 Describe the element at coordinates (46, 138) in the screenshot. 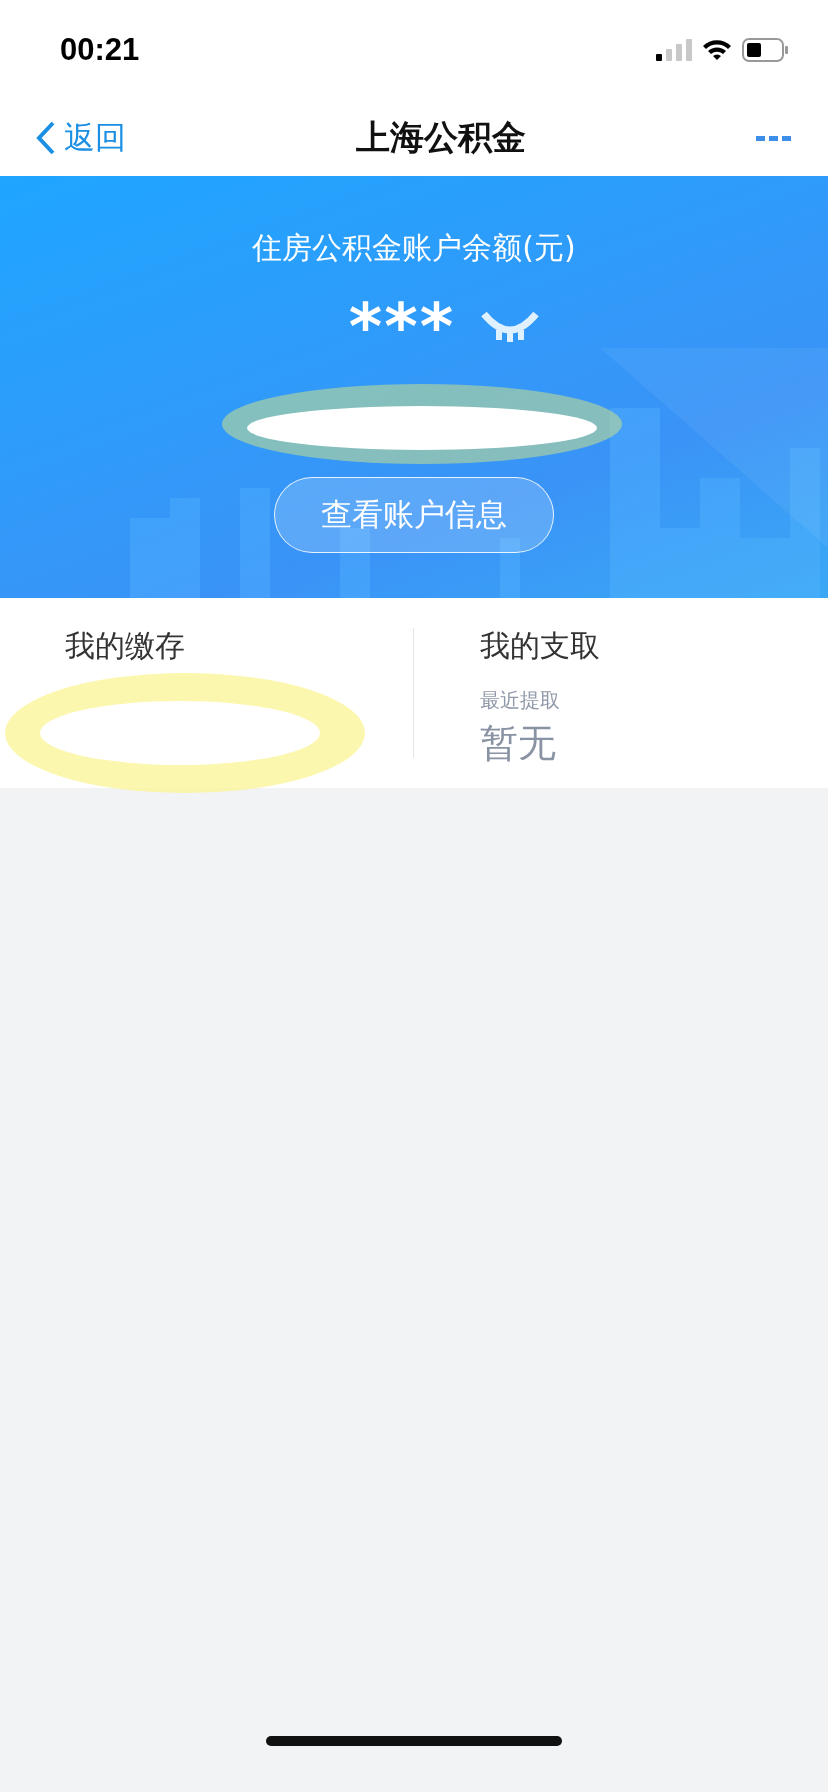

I see `chevron-left-icon` at that location.